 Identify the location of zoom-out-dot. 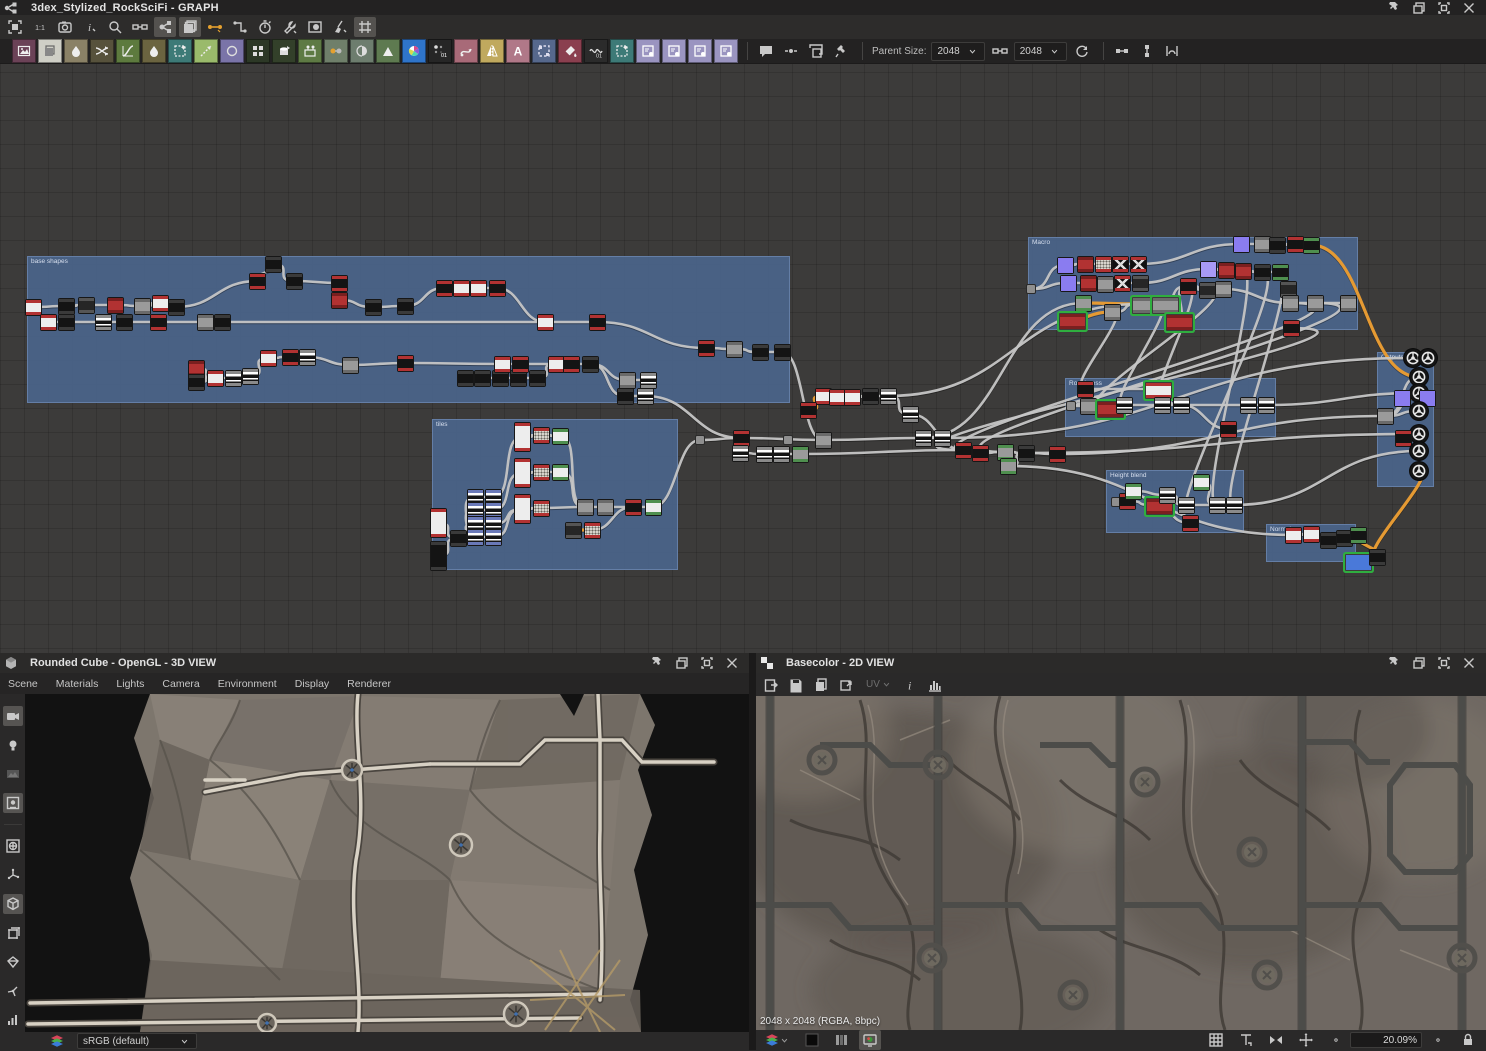
(1336, 1040).